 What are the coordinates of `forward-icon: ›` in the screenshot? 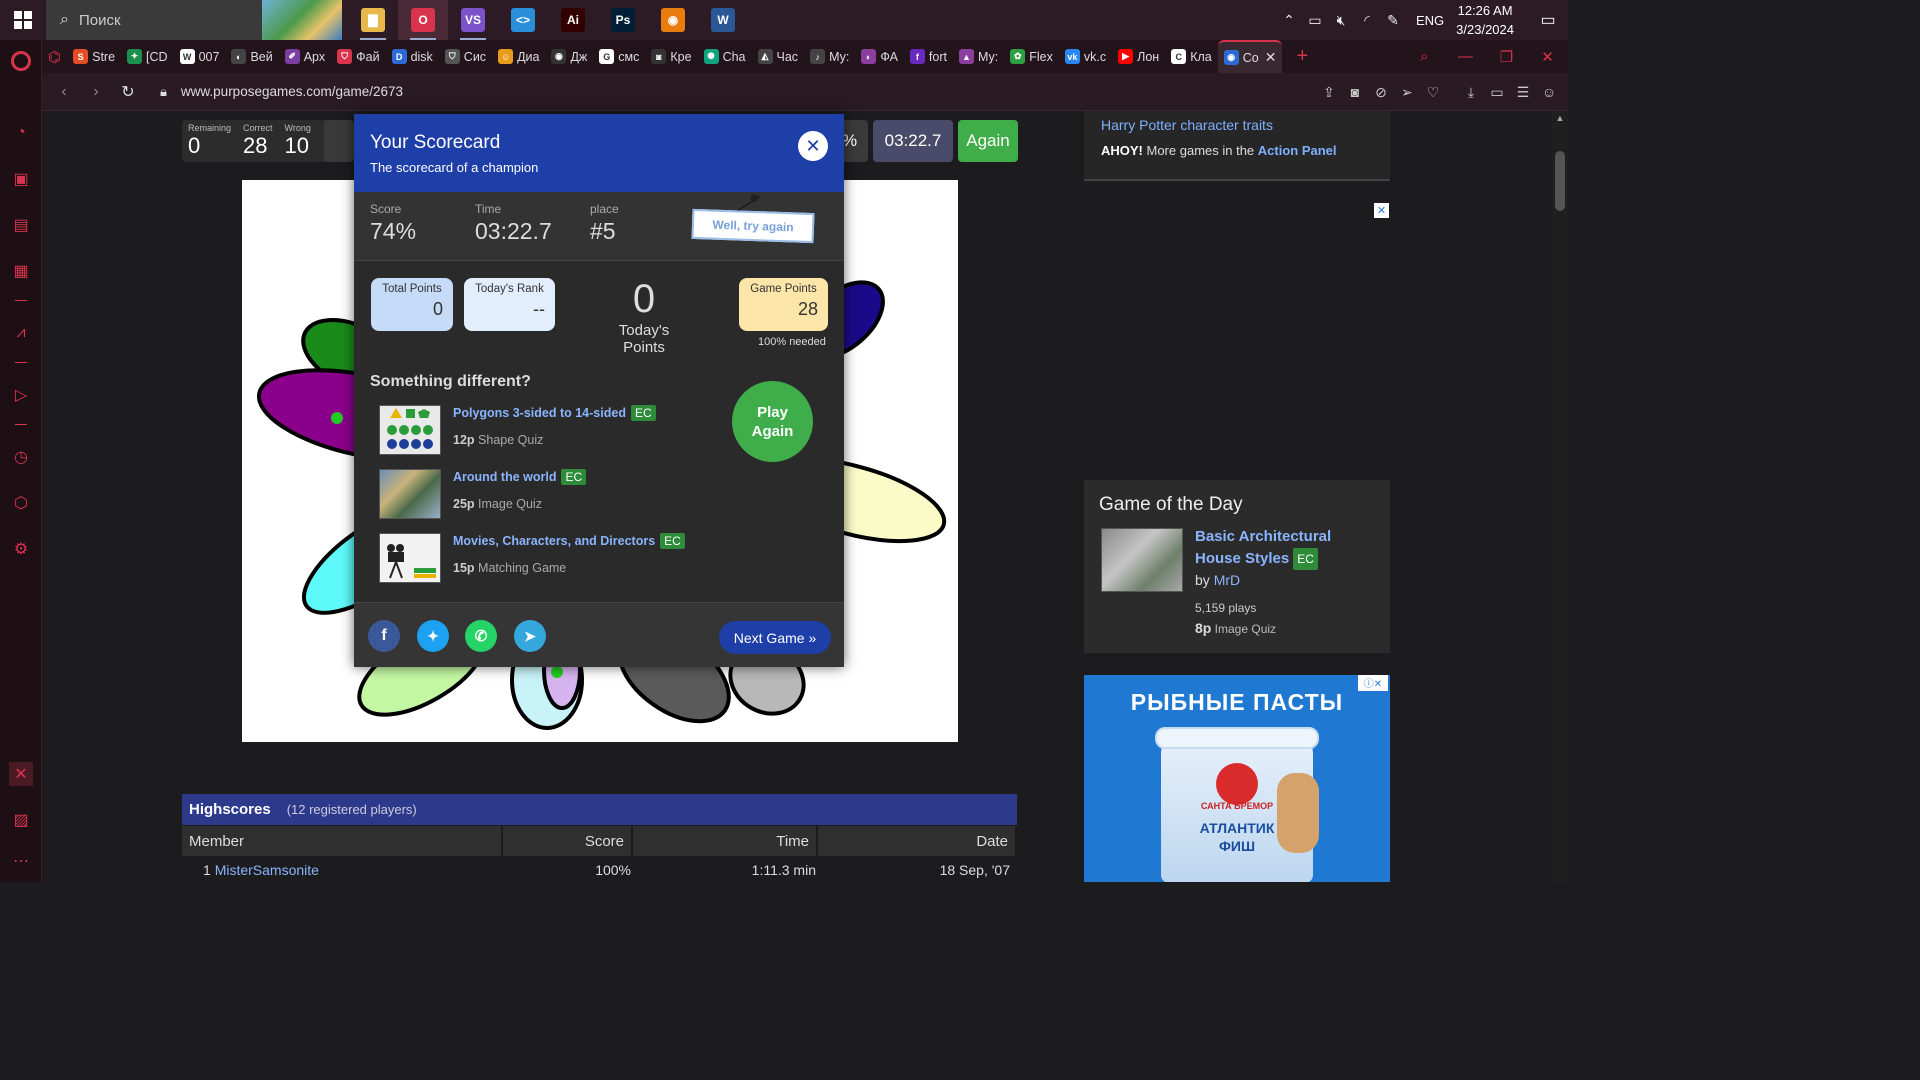 It's located at (96, 92).